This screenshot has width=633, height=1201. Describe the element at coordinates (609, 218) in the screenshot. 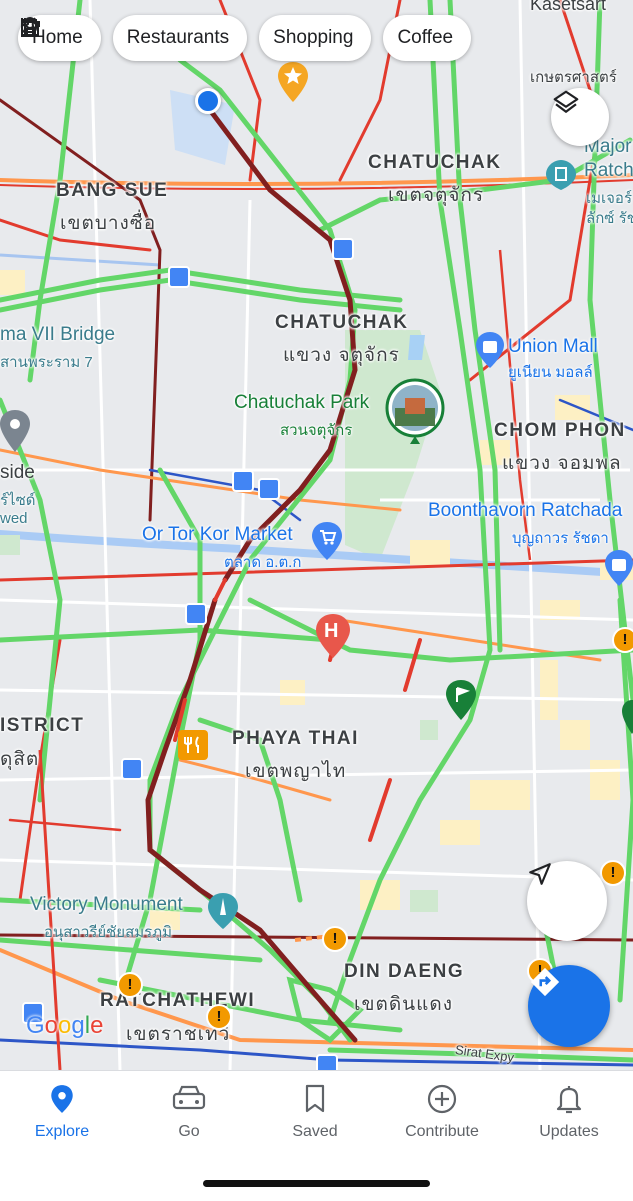

I see `label-major-th2: ลักซ์ รัช` at that location.